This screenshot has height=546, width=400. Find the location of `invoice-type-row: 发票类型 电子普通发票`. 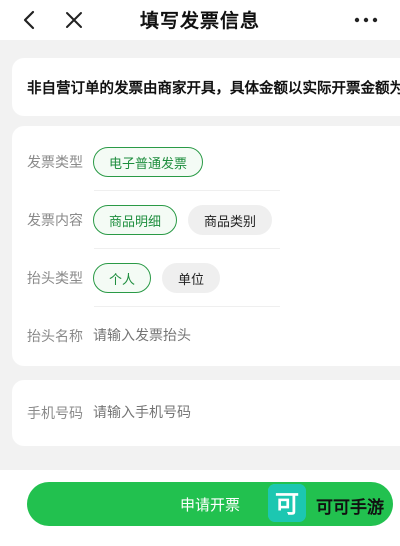

invoice-type-row: 发票类型 电子普通发票 is located at coordinates (213, 162).